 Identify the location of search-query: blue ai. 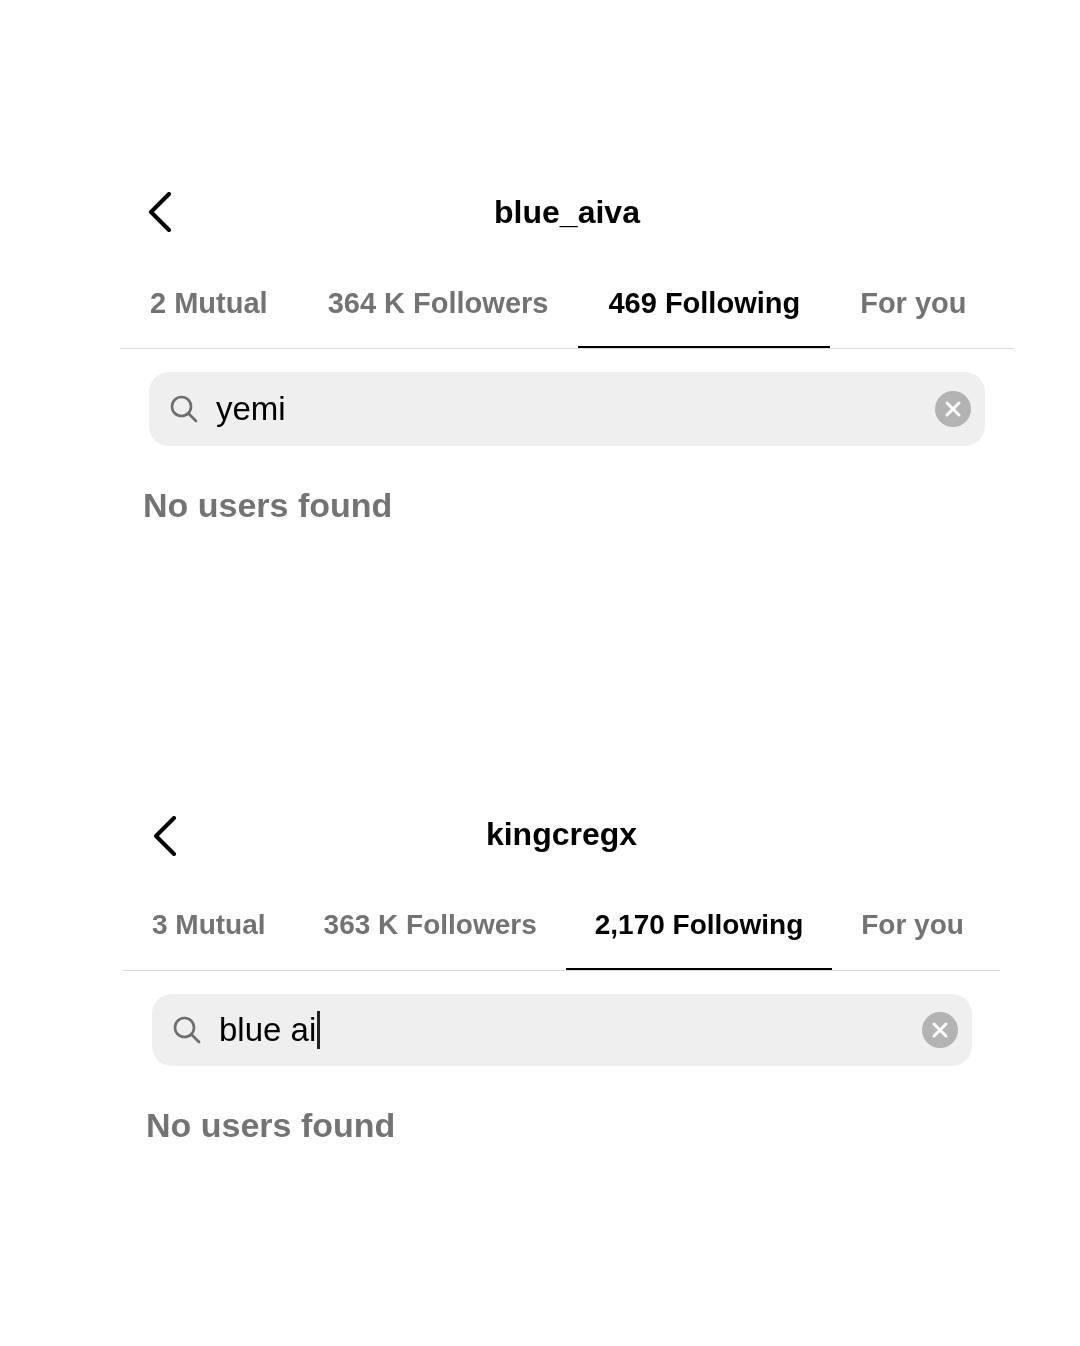
(268, 1030).